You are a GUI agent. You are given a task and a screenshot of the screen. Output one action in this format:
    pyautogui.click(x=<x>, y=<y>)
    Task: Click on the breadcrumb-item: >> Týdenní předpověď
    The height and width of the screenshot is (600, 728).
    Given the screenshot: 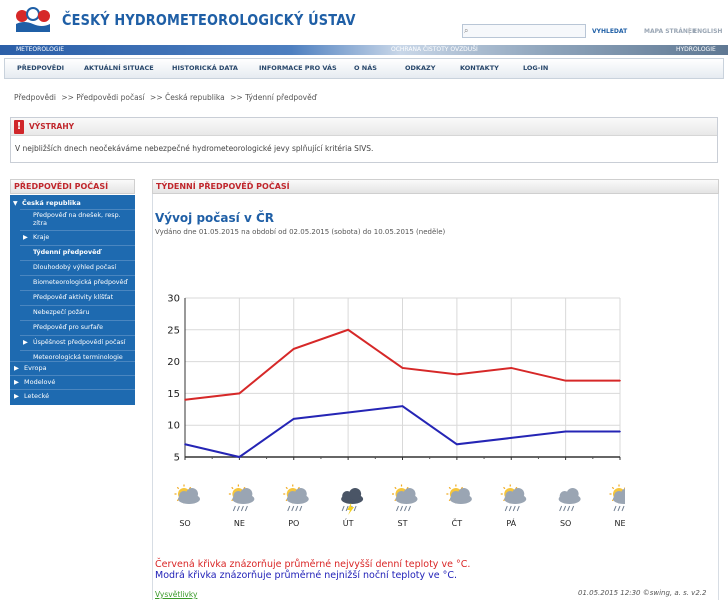 What is the action you would take?
    pyautogui.click(x=273, y=97)
    